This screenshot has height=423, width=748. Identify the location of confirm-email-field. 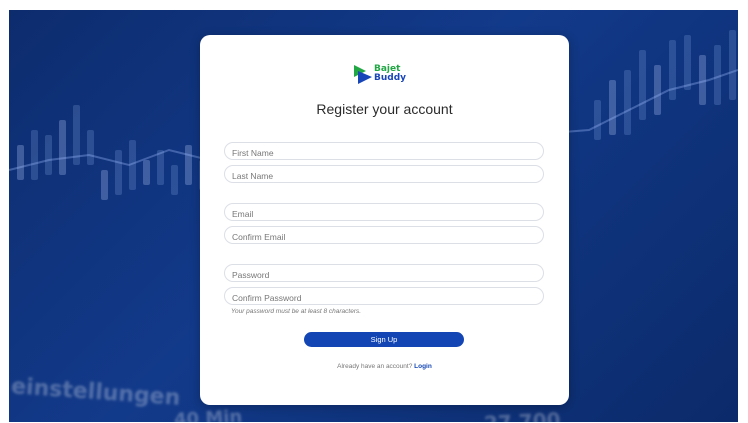
(384, 235).